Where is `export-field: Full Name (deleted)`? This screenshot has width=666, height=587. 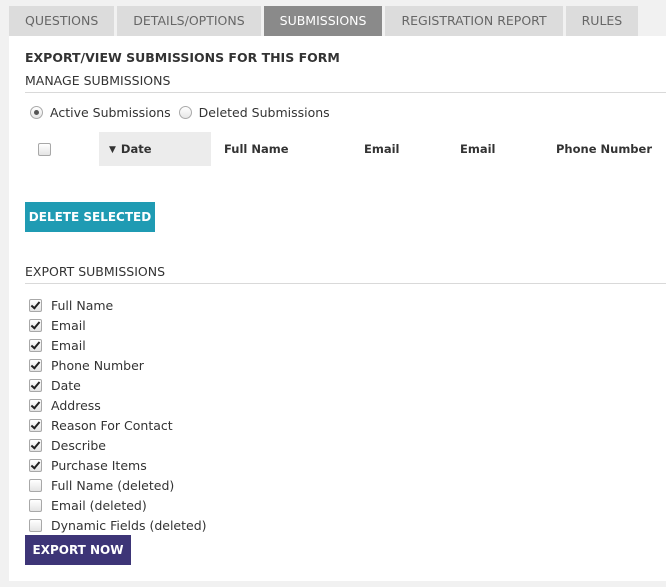 export-field: Full Name (deleted) is located at coordinates (118, 485).